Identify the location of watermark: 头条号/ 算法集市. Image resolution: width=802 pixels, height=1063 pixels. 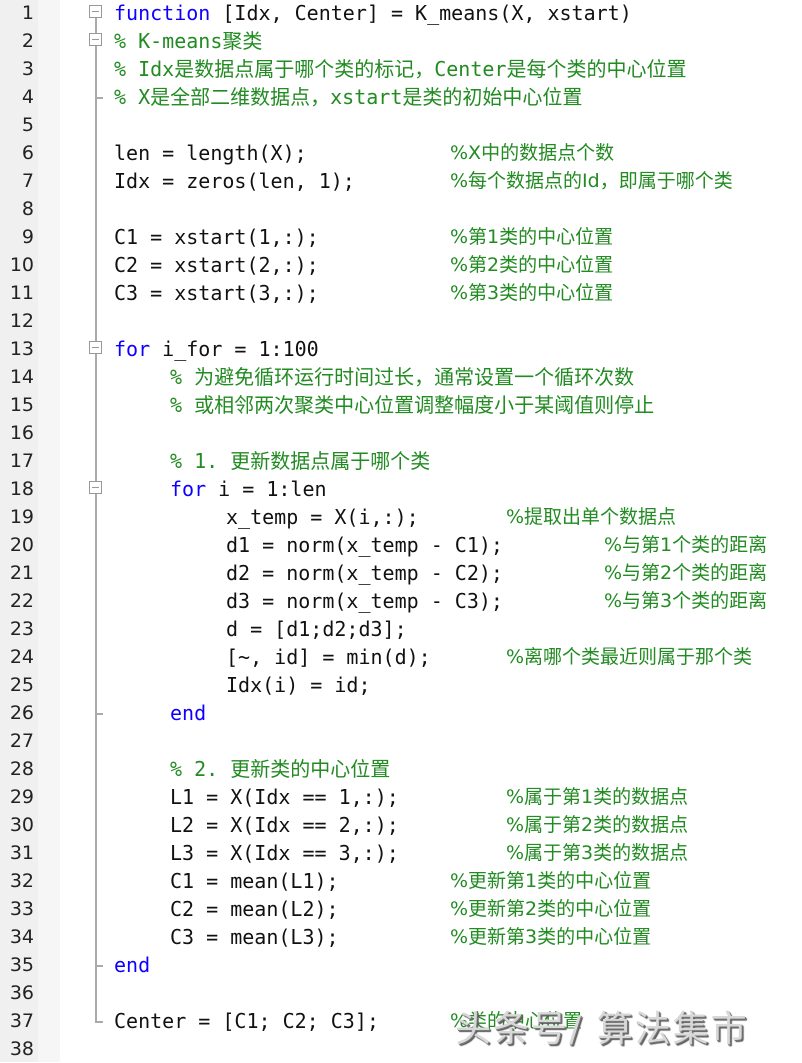
(602, 1029).